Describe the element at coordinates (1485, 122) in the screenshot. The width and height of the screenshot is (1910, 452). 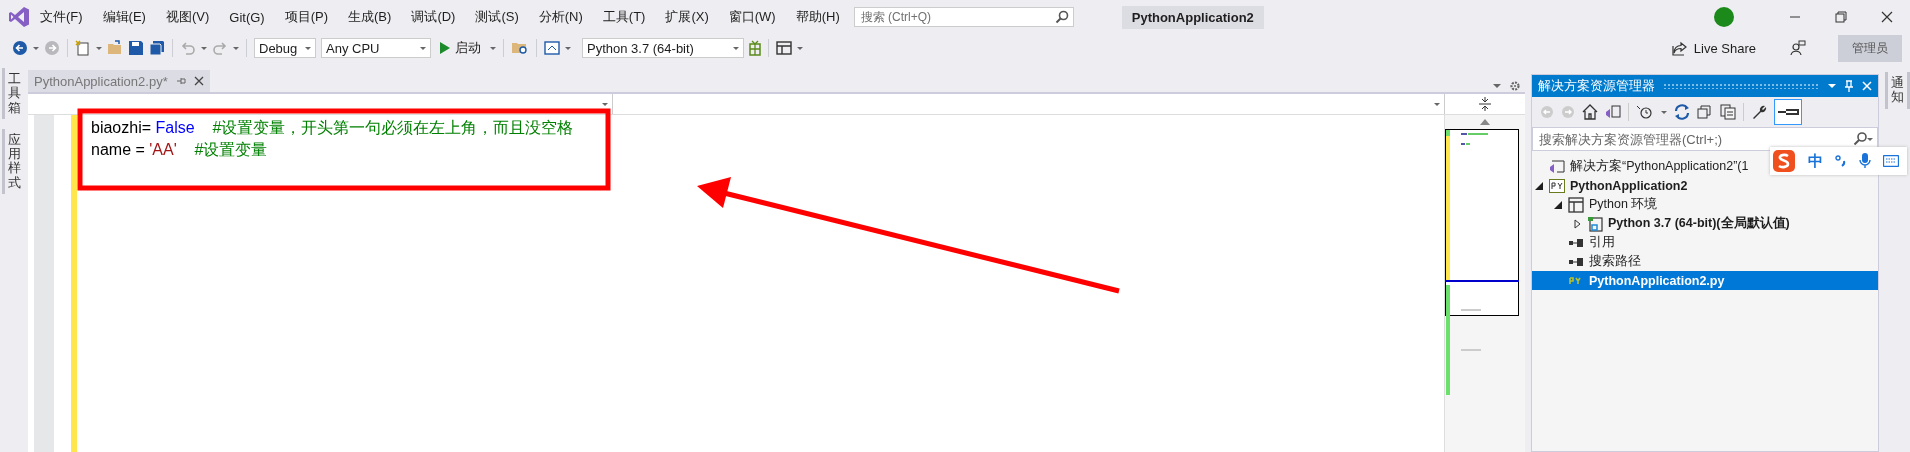
I see `scroll-up-icon` at that location.